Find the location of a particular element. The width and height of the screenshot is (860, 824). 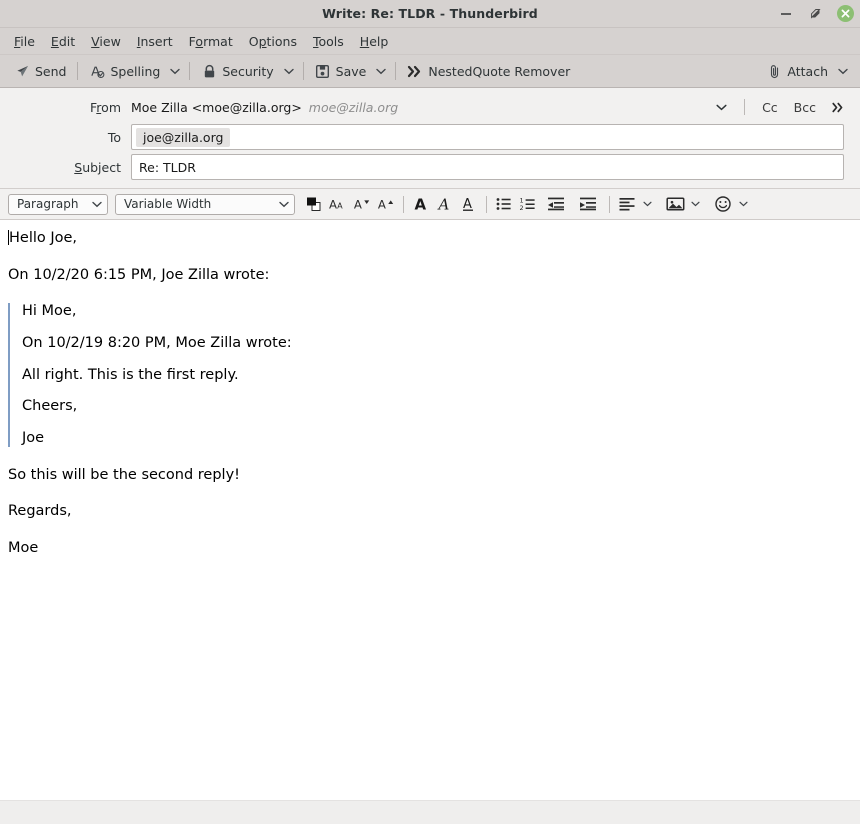

menu-file: File is located at coordinates (24, 41).